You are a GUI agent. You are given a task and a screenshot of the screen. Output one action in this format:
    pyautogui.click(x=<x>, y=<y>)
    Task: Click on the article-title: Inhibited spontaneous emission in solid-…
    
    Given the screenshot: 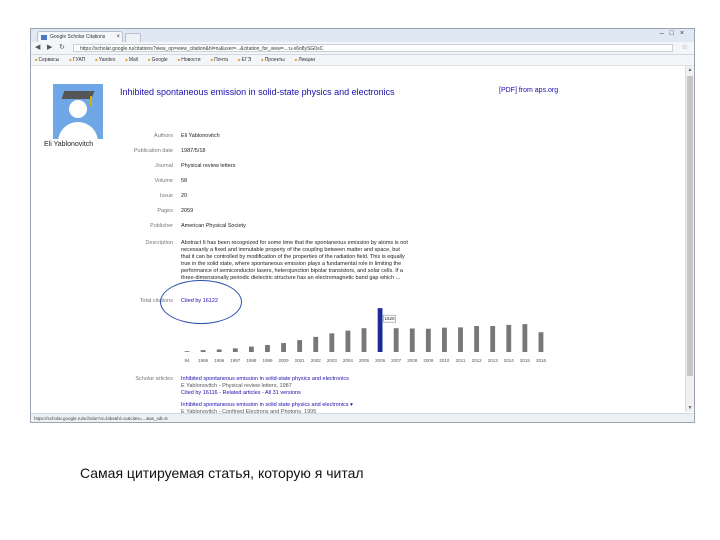 What is the action you would take?
    pyautogui.click(x=257, y=92)
    